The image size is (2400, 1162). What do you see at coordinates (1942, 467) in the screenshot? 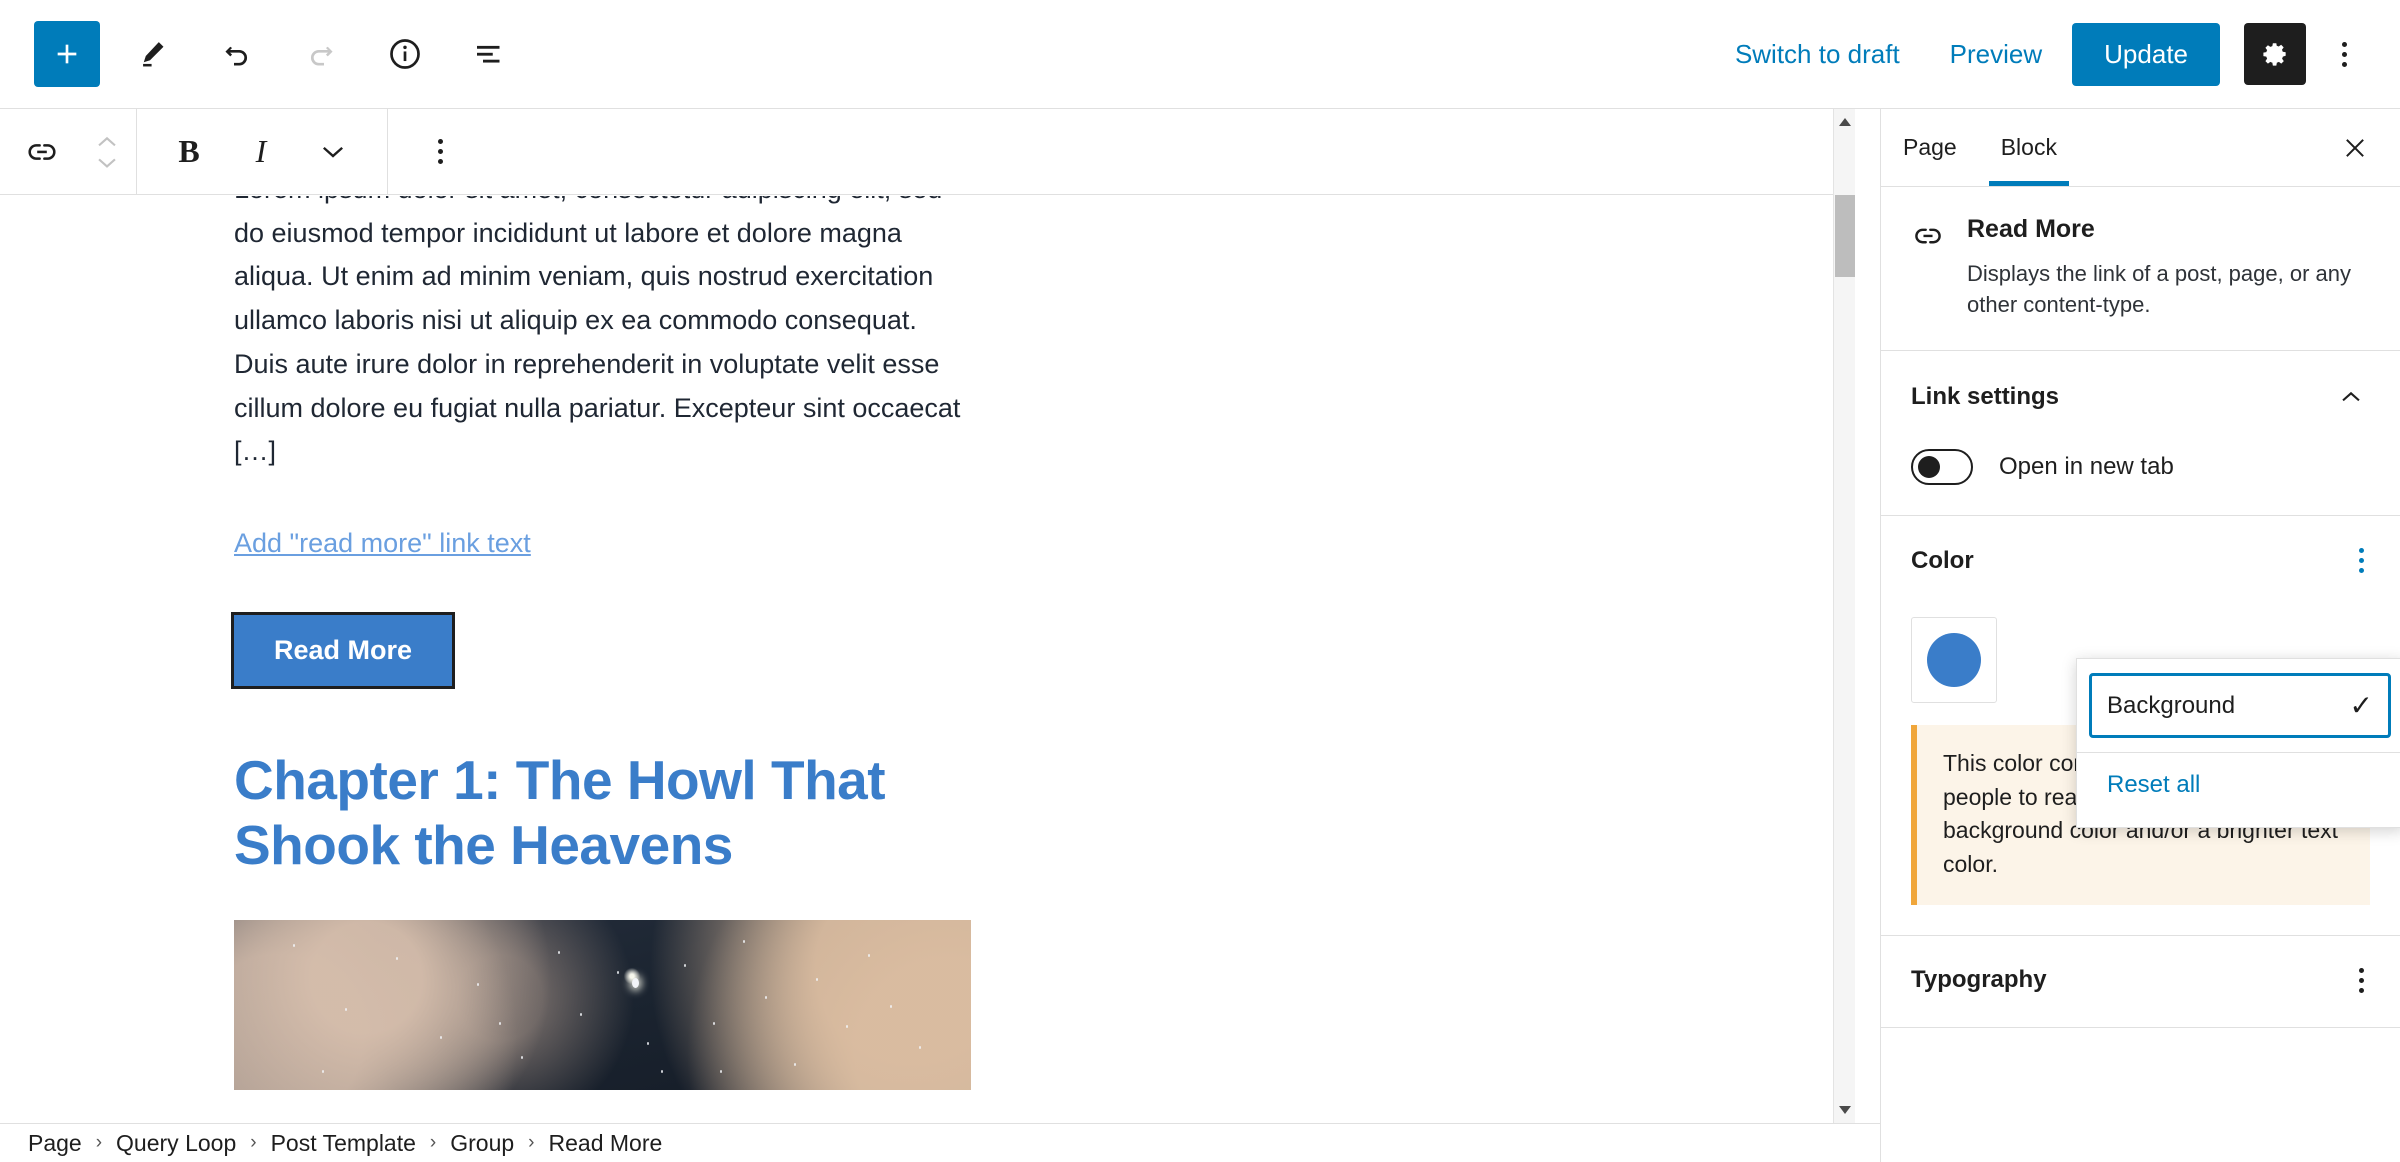
I see `open-in-new-tab-toggle` at bounding box center [1942, 467].